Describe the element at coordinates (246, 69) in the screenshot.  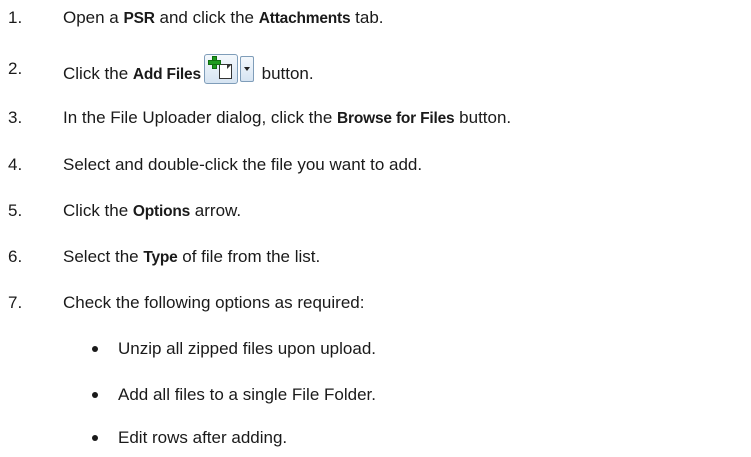
I see `chevron-down-icon` at that location.